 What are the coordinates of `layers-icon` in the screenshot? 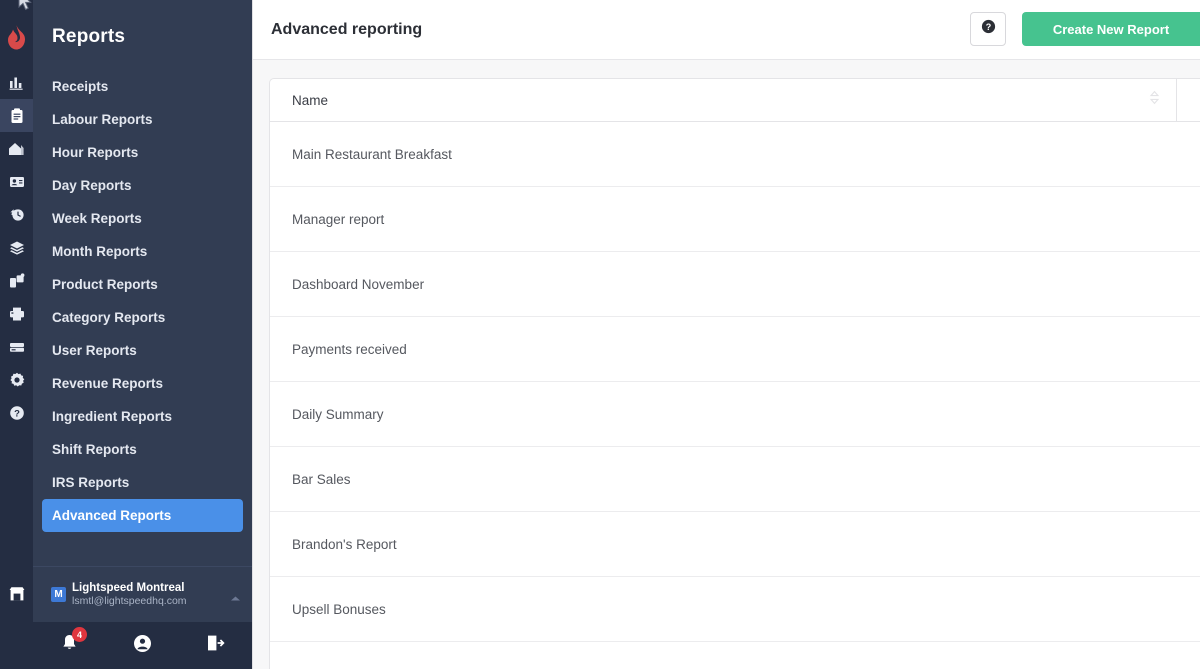 It's located at (16, 247).